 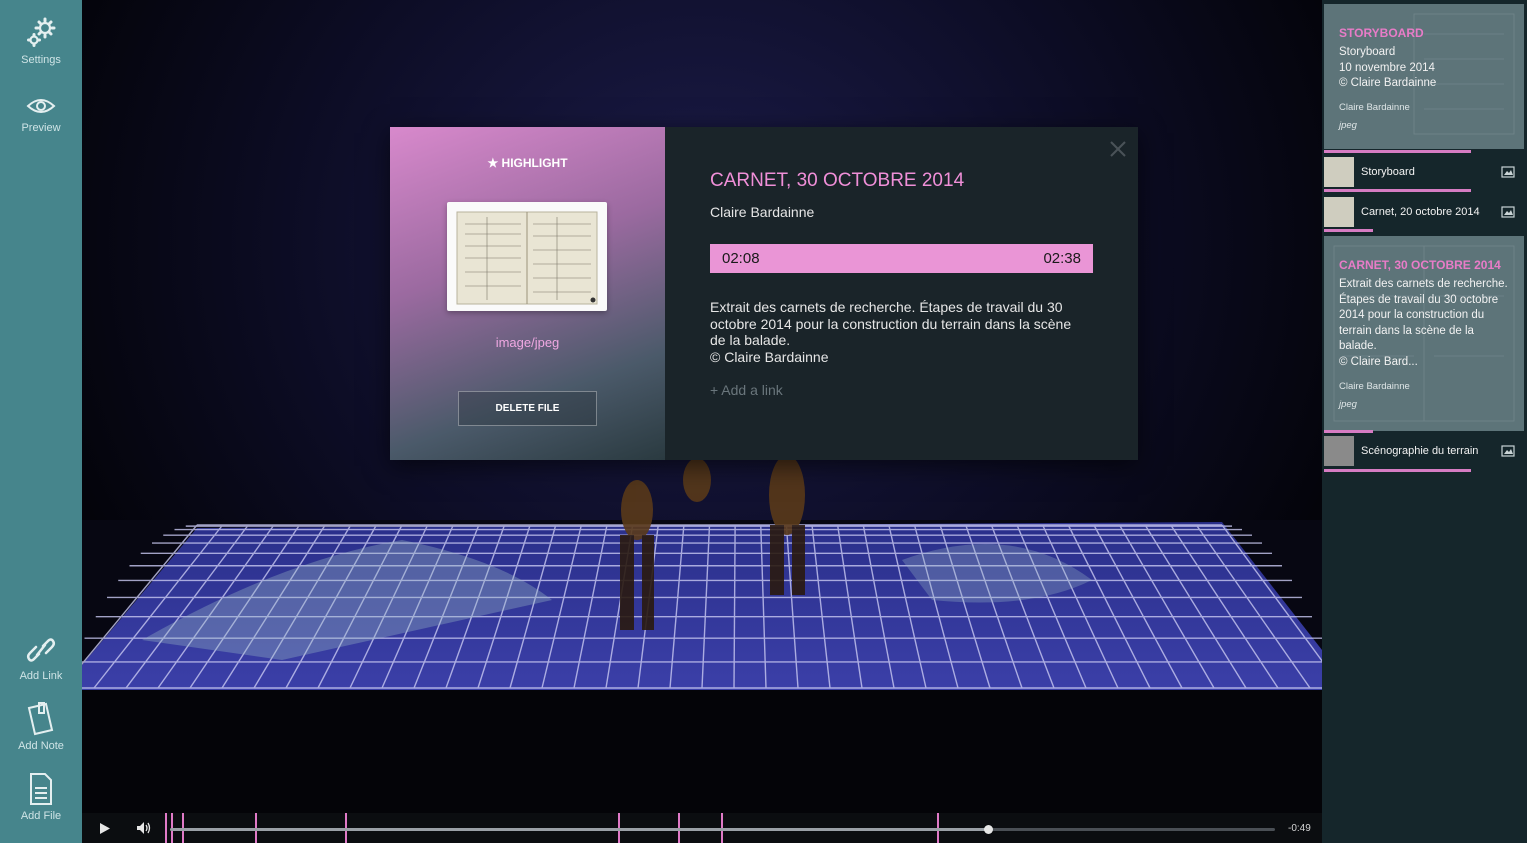 I want to click on highlight-toggle: ★ HIGHLIGHT, so click(x=527, y=163).